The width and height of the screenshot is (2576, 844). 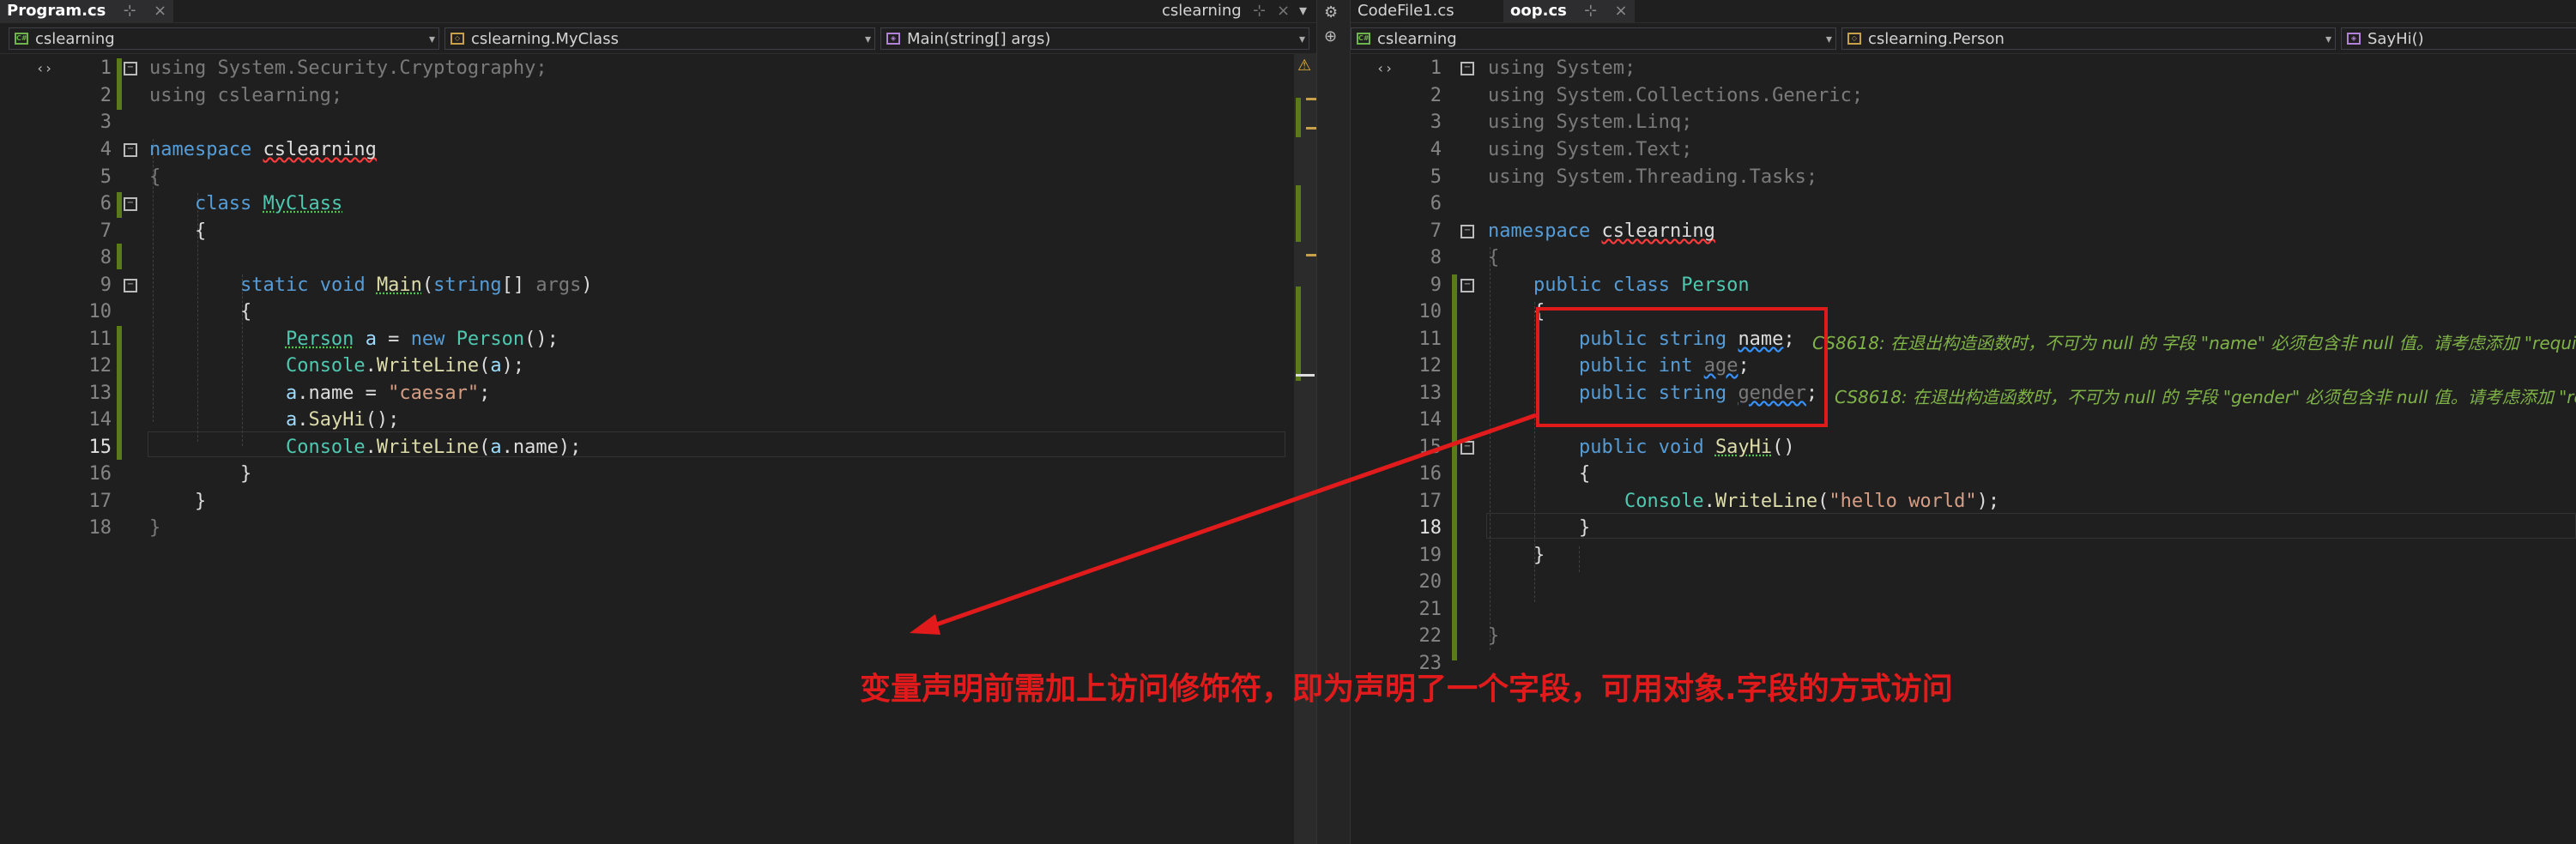 I want to click on annotation-arrow, so click(x=1223, y=524).